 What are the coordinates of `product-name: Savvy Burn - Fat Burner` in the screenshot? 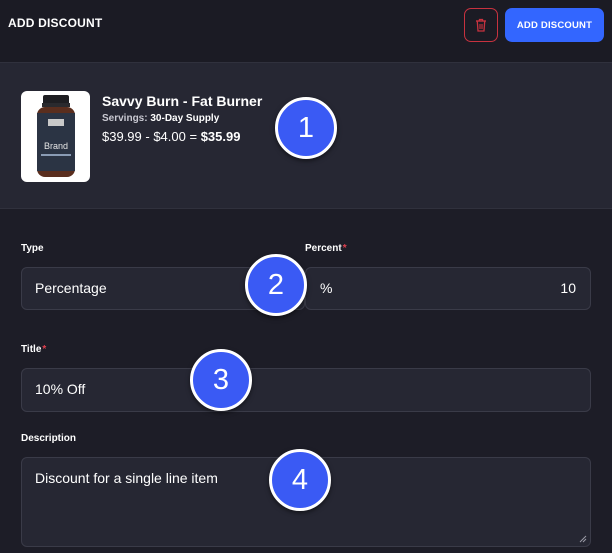 It's located at (182, 101).